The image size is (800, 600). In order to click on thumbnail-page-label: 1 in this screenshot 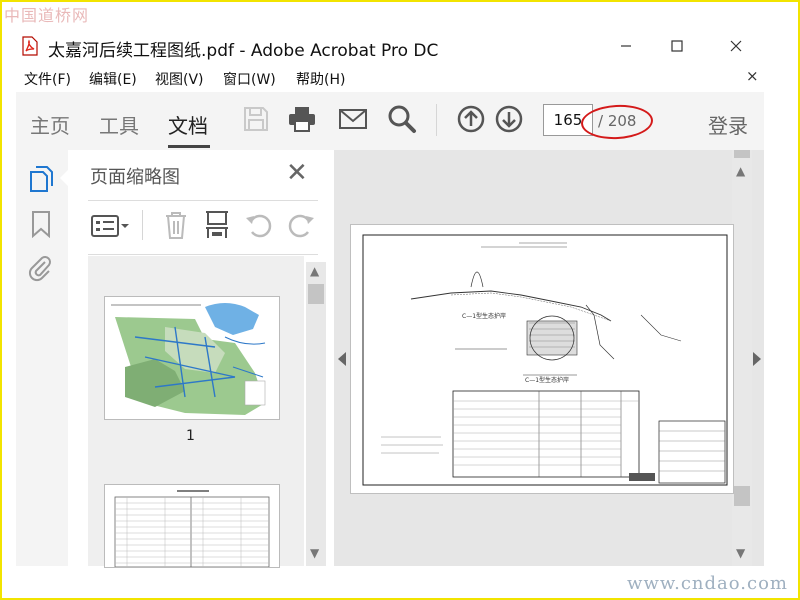, I will do `click(190, 436)`.